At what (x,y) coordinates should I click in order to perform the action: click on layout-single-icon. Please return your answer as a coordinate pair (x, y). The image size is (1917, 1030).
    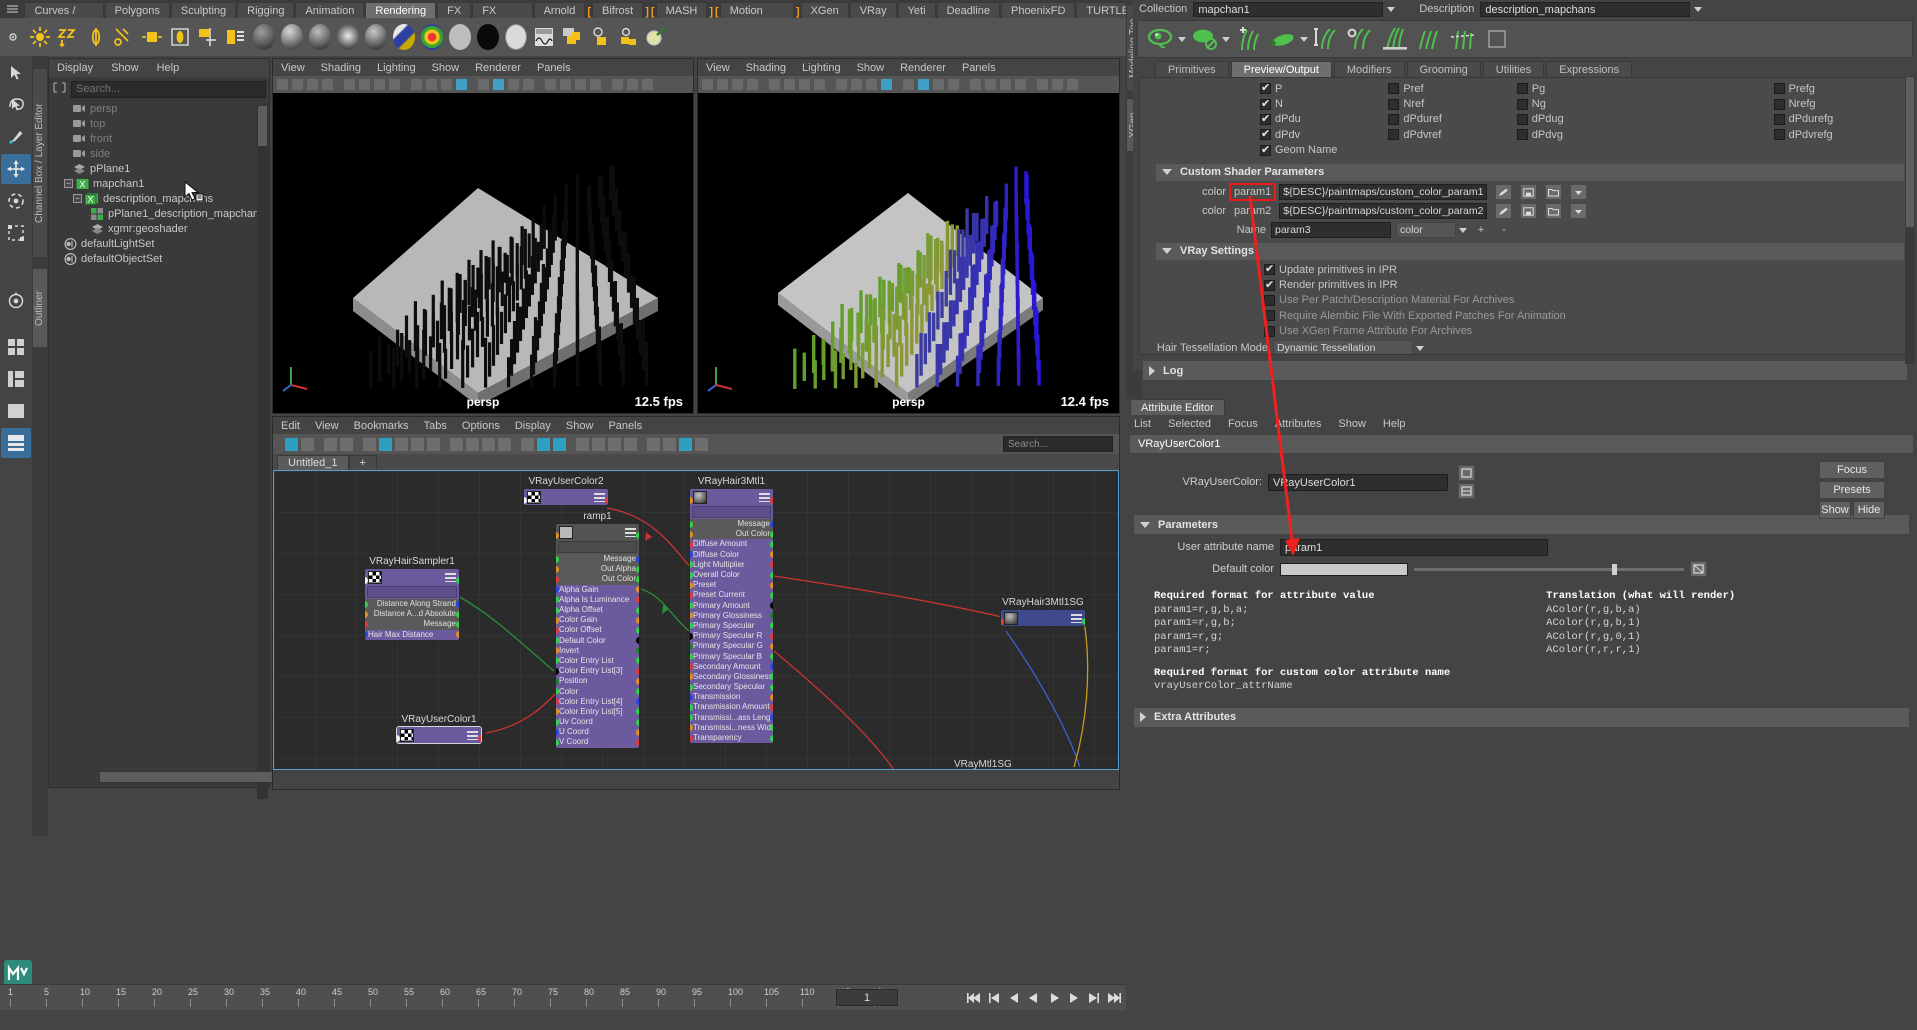
    Looking at the image, I should click on (16, 411).